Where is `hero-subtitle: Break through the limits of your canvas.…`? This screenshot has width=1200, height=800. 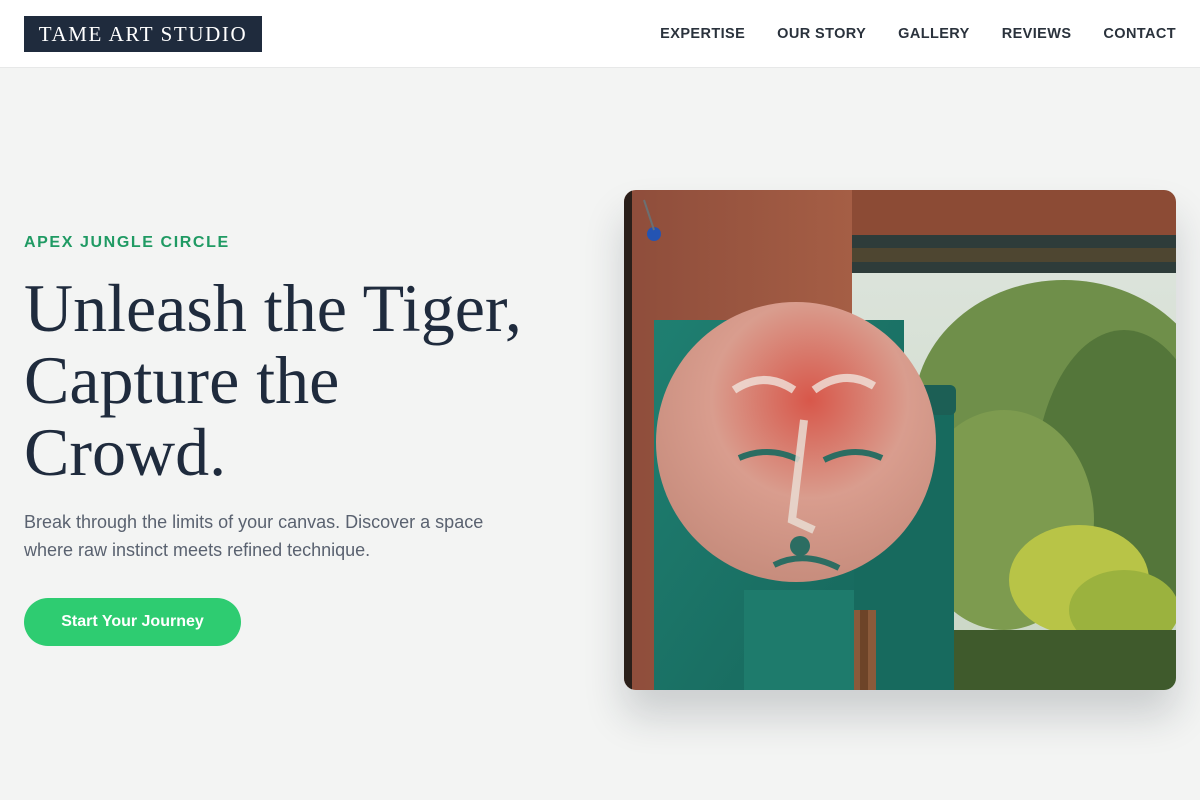
hero-subtitle: Break through the limits of your canvas.… is located at coordinates (254, 536).